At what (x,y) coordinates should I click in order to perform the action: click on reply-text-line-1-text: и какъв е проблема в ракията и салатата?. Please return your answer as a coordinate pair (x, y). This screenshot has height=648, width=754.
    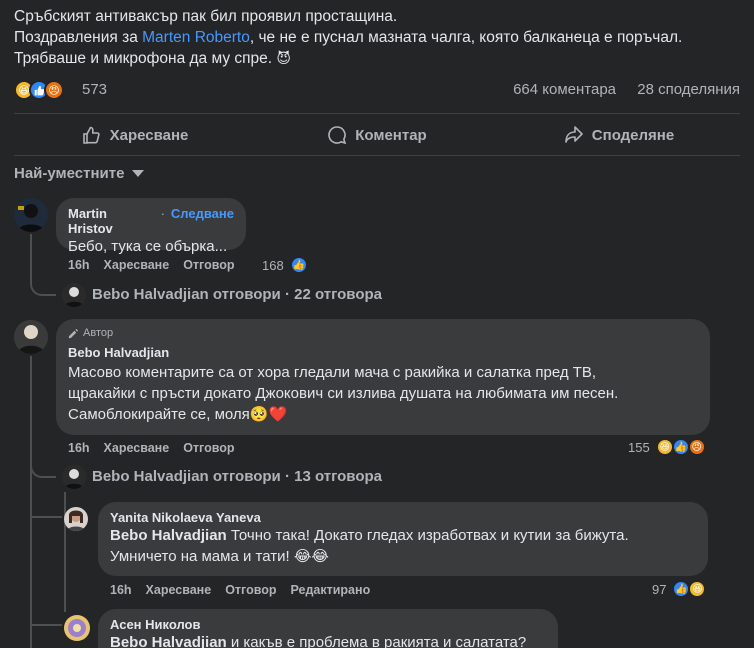
    Looking at the image, I should click on (376, 641).